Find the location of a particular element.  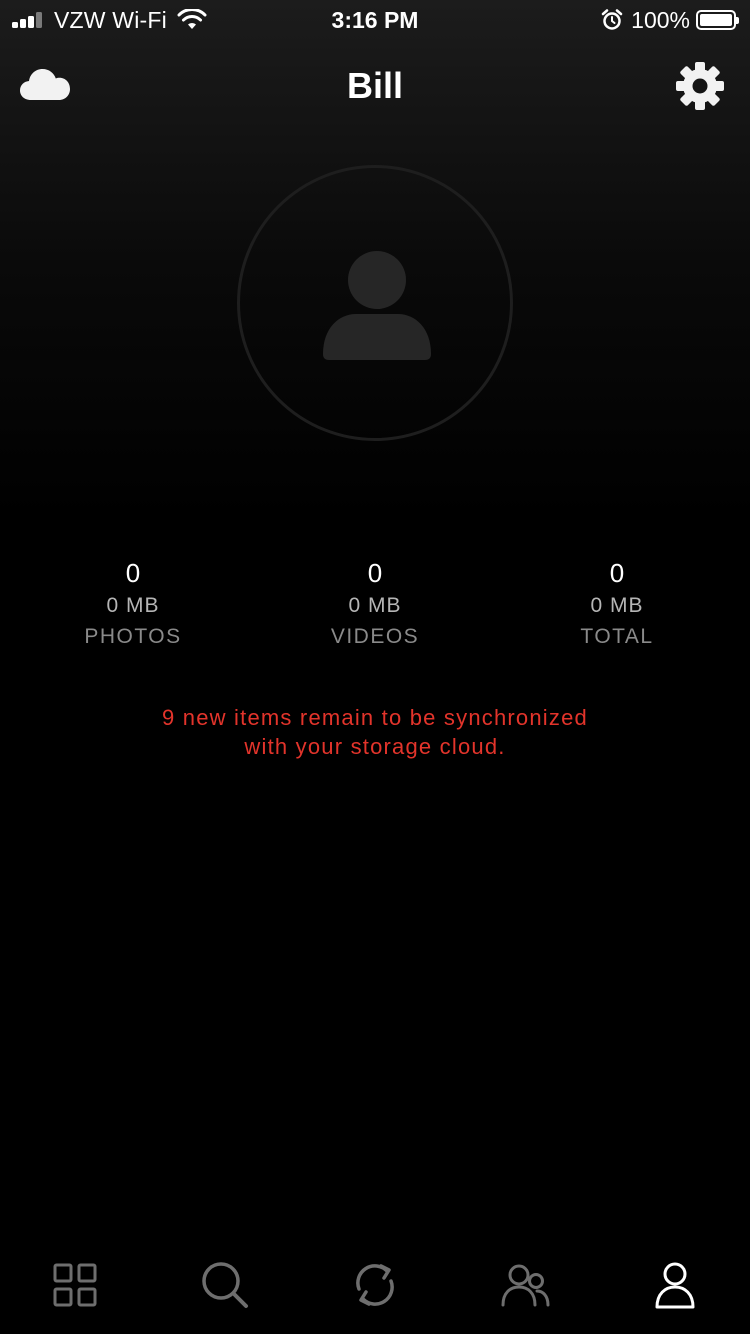

status-right: 100% is located at coordinates (670, 20).